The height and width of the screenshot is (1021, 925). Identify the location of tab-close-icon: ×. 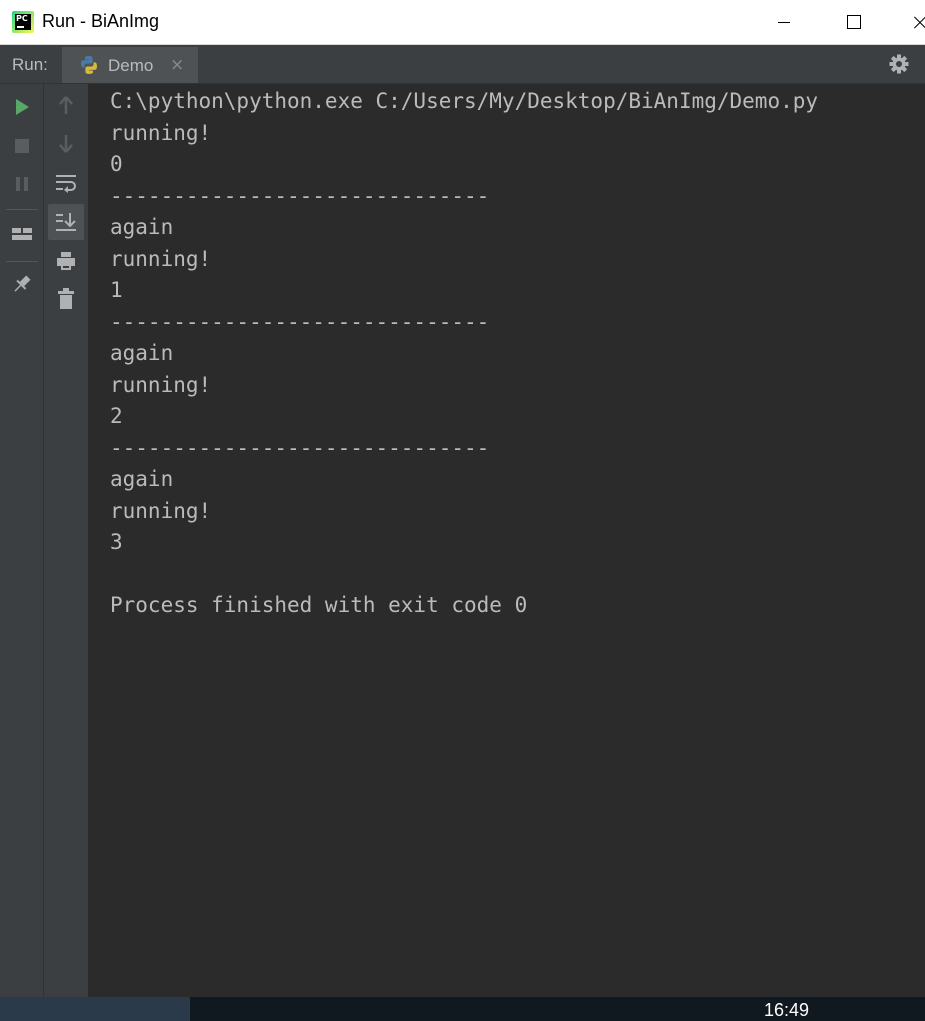
(177, 65).